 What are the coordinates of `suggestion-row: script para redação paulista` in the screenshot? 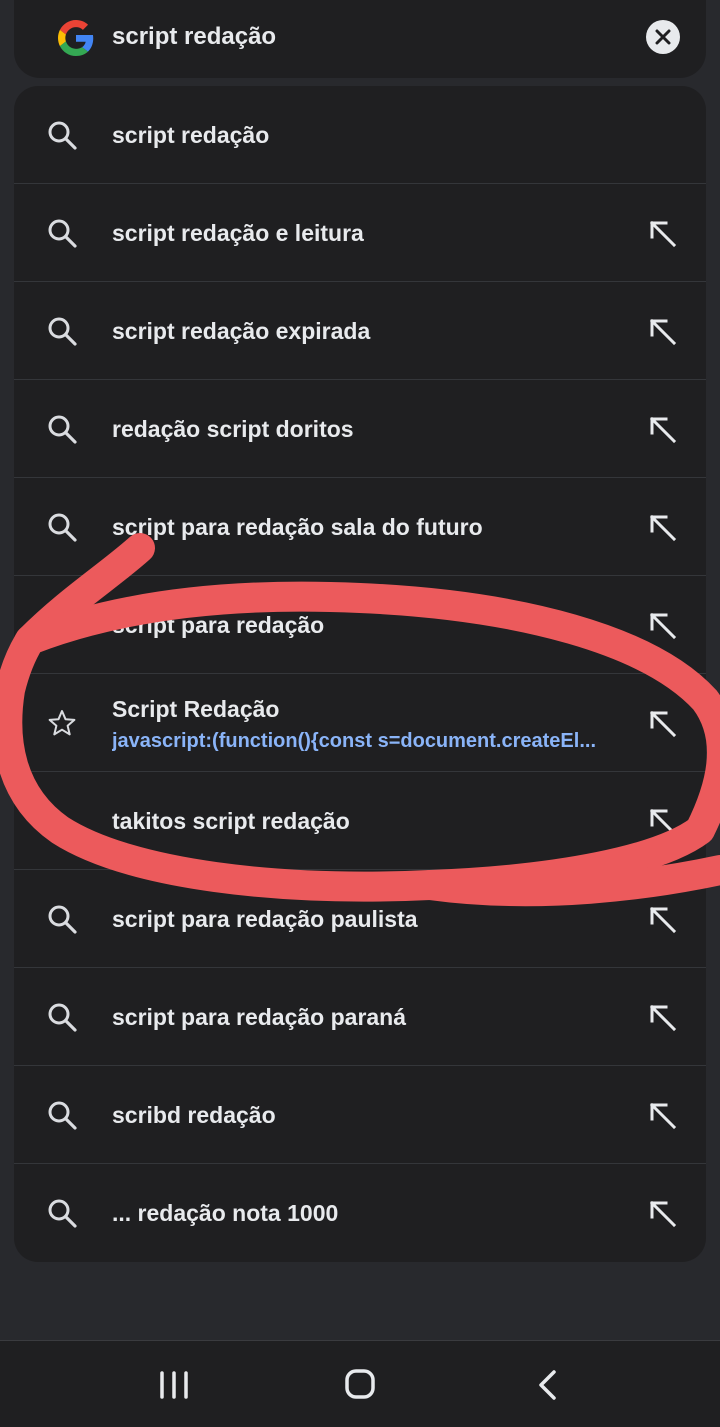 It's located at (360, 919).